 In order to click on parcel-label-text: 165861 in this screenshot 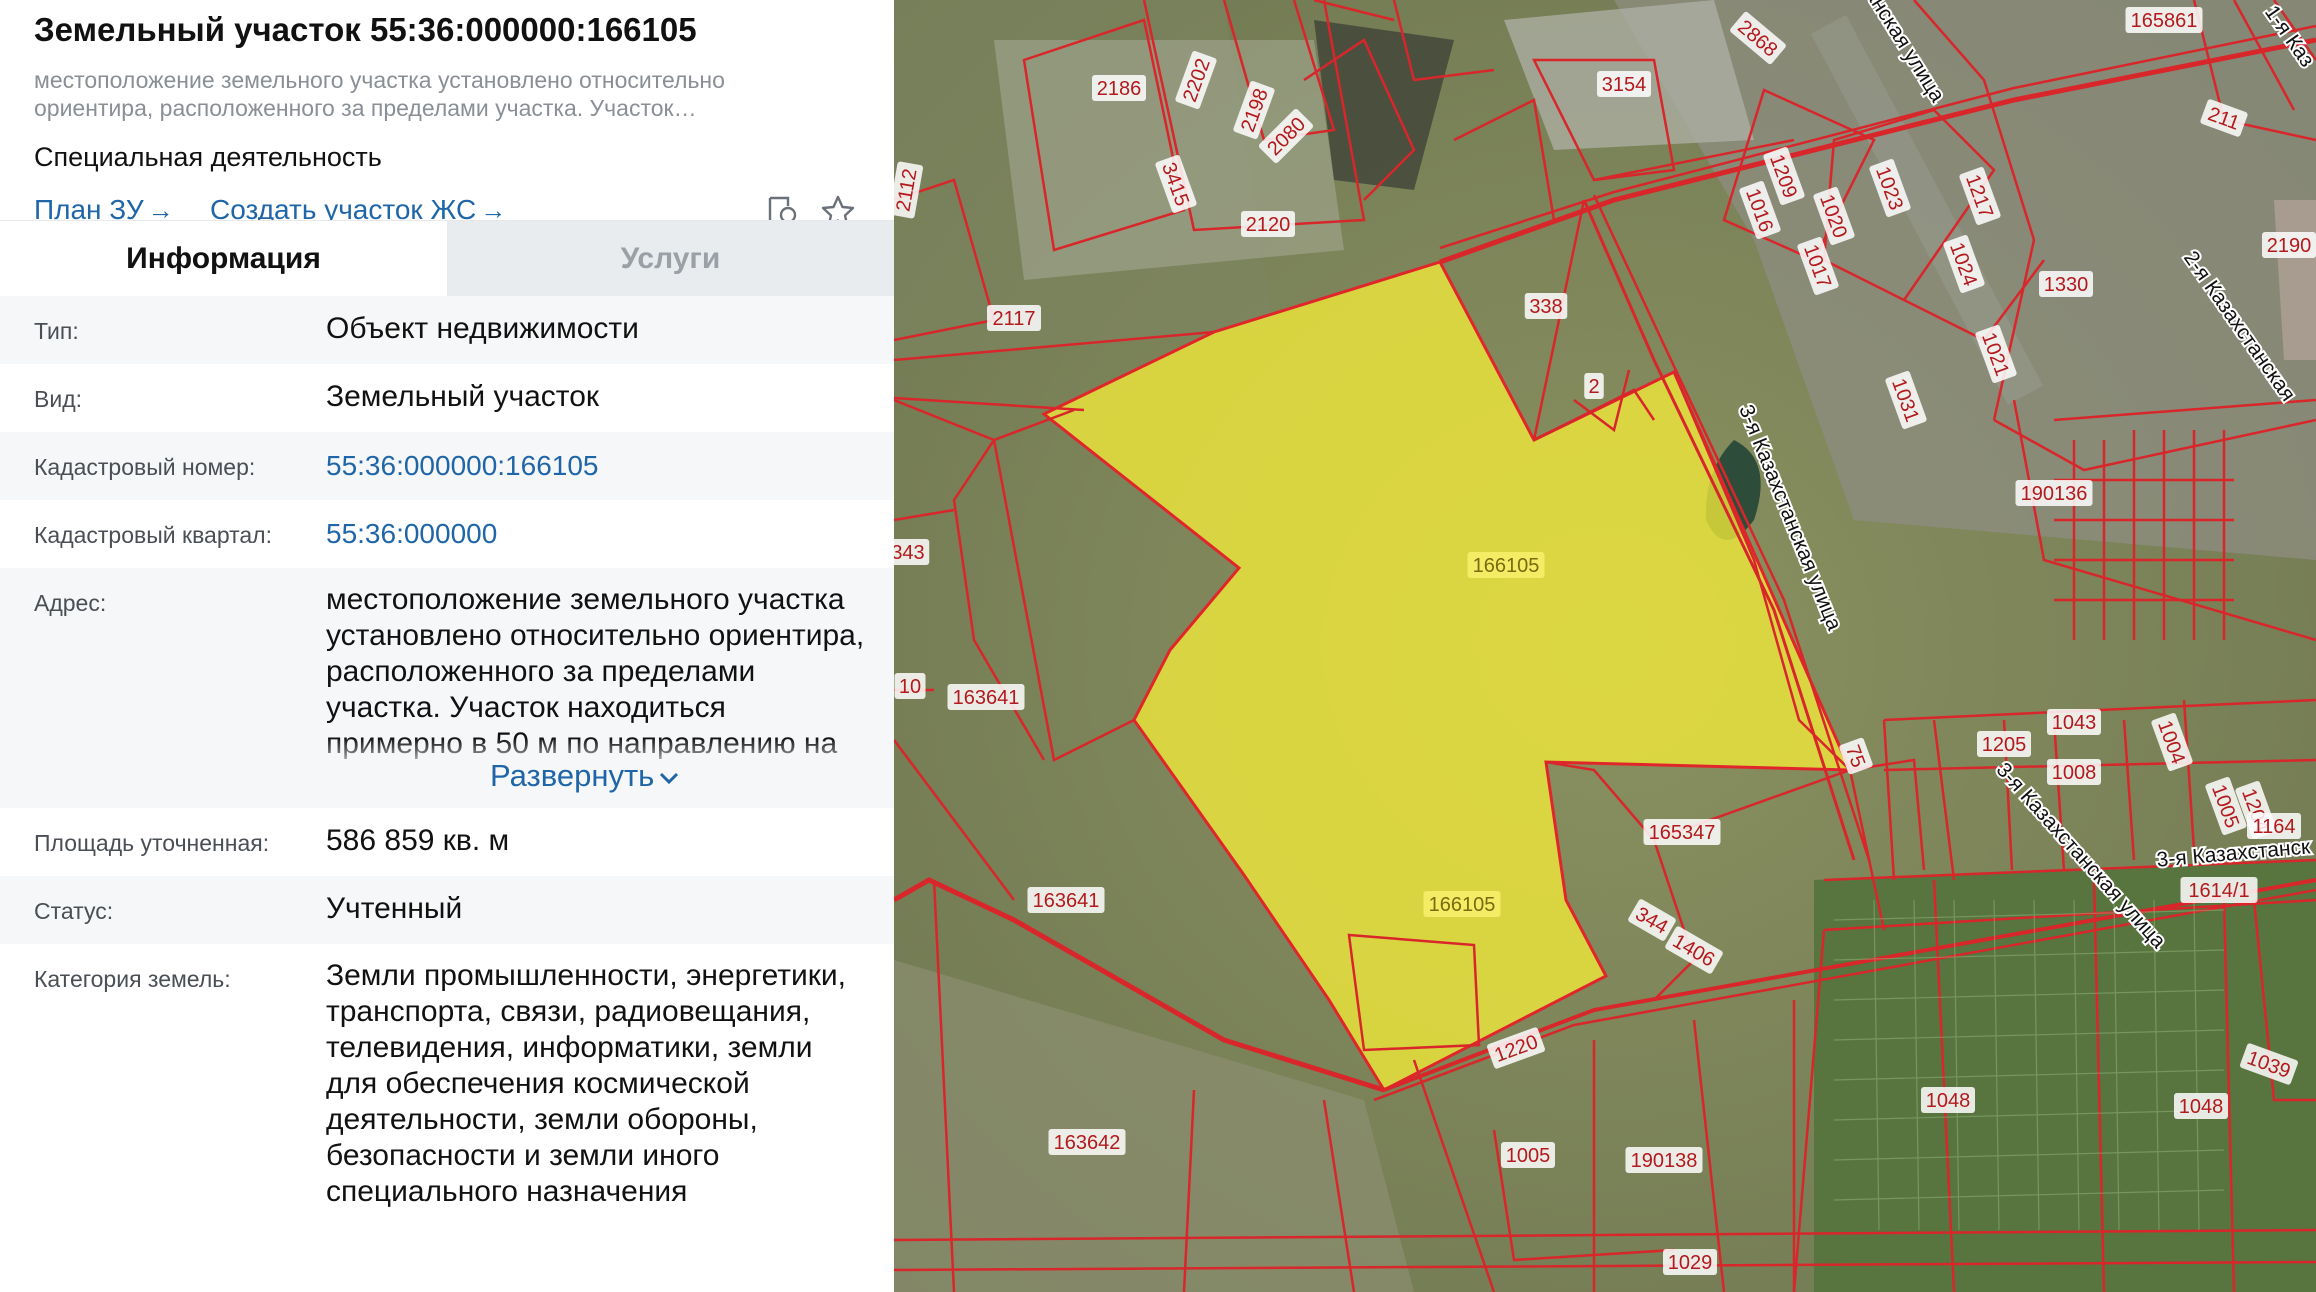, I will do `click(2164, 21)`.